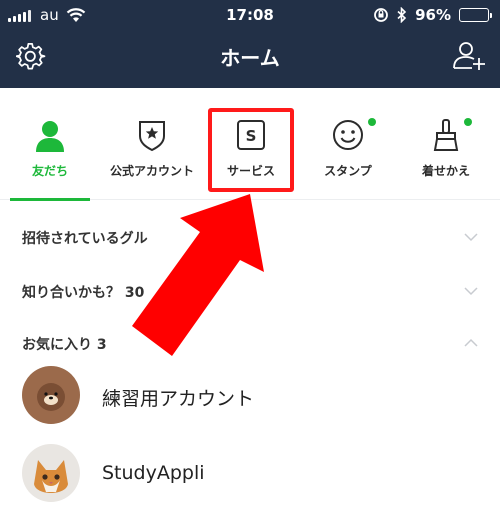 The width and height of the screenshot is (500, 516). Describe the element at coordinates (250, 349) in the screenshot. I see `section-favorites: お気に入り 3` at that location.